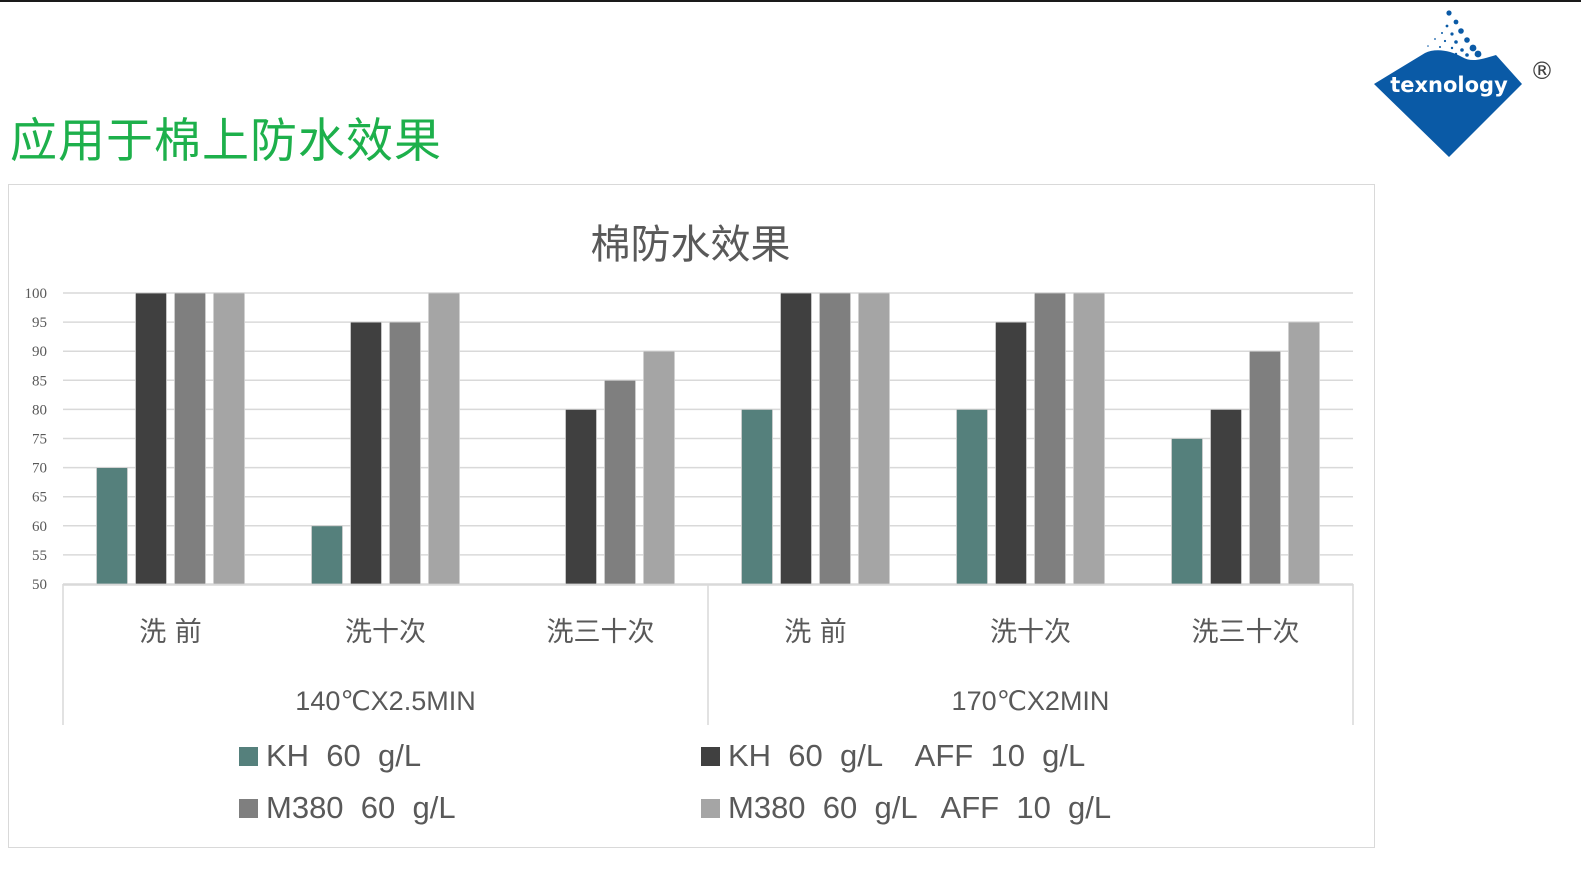  Describe the element at coordinates (39, 556) in the screenshot. I see `y-tick-label: 55` at that location.